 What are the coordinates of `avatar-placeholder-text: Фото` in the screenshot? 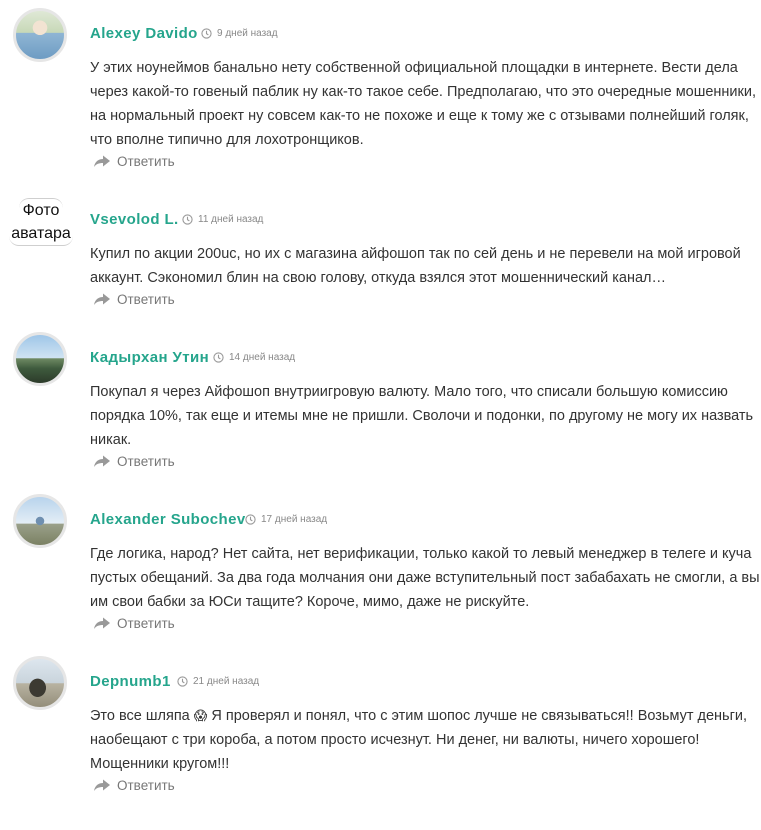 It's located at (41, 210).